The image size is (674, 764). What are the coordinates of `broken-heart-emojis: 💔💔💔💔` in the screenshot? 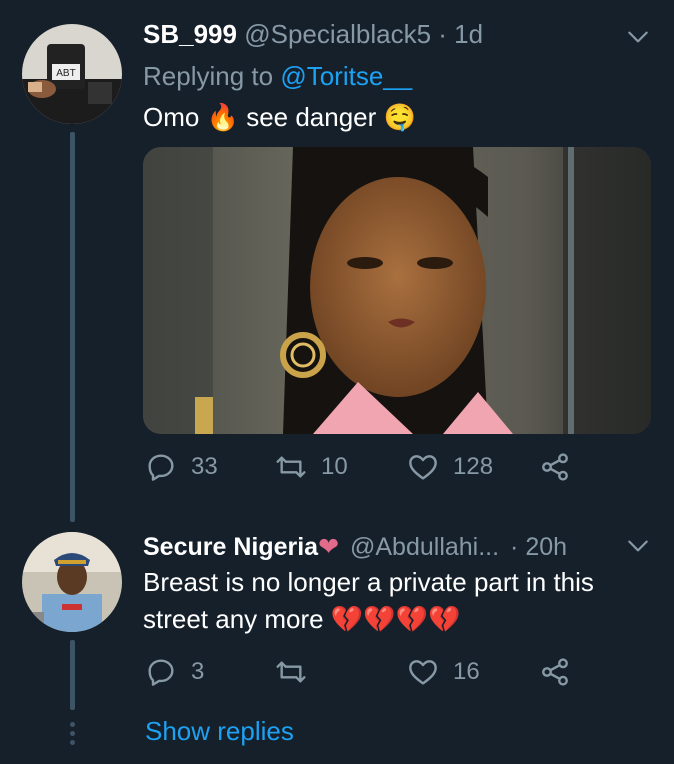 It's located at (395, 619).